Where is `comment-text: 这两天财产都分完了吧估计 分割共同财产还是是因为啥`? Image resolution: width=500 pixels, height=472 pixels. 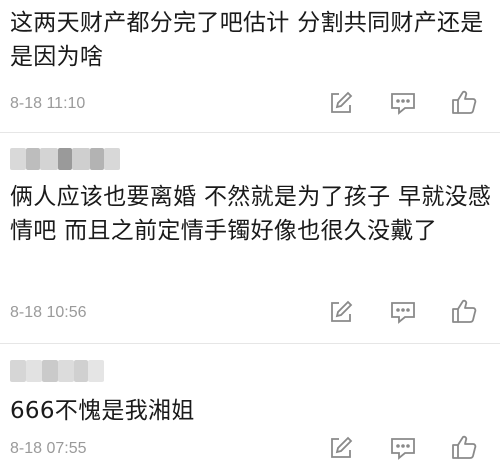 comment-text: 这两天财产都分完了吧估计 分割共同财产还是是因为啥 is located at coordinates (247, 40).